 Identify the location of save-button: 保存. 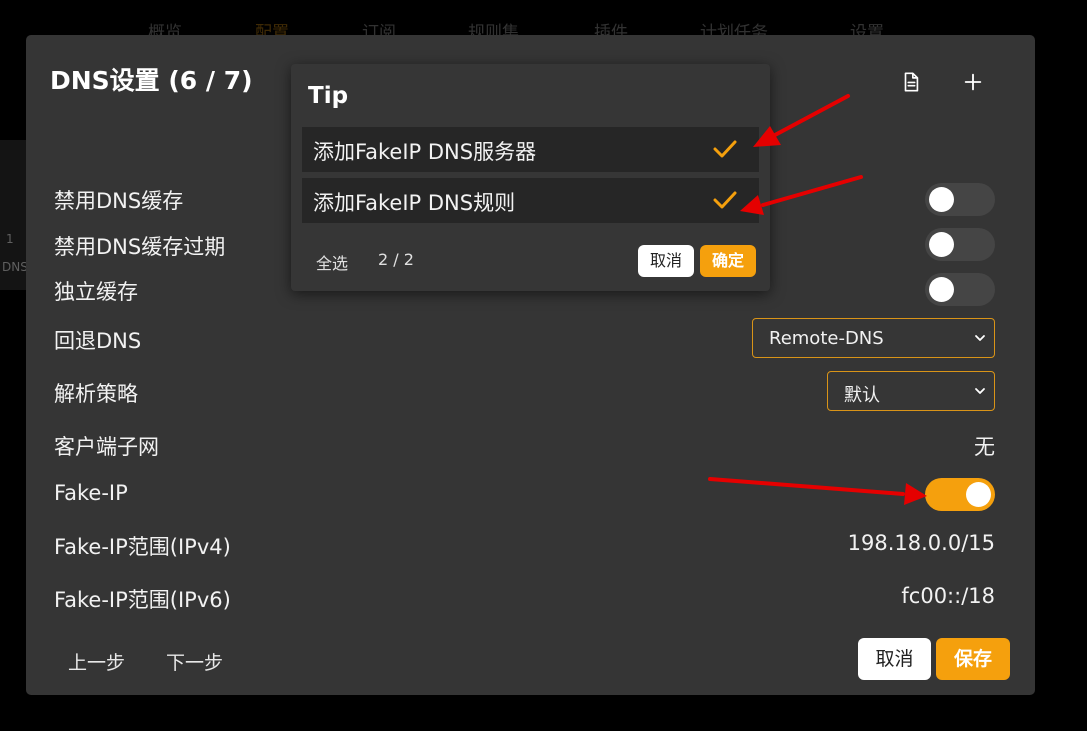
(973, 659).